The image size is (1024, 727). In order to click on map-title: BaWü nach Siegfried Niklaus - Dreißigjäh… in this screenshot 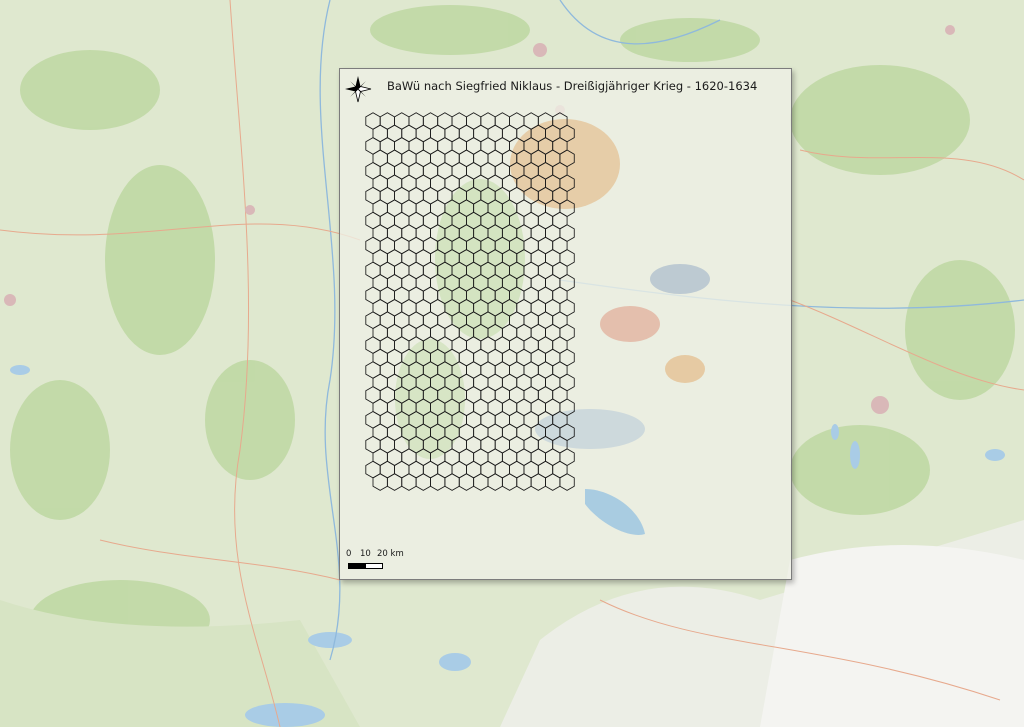, I will do `click(572, 86)`.